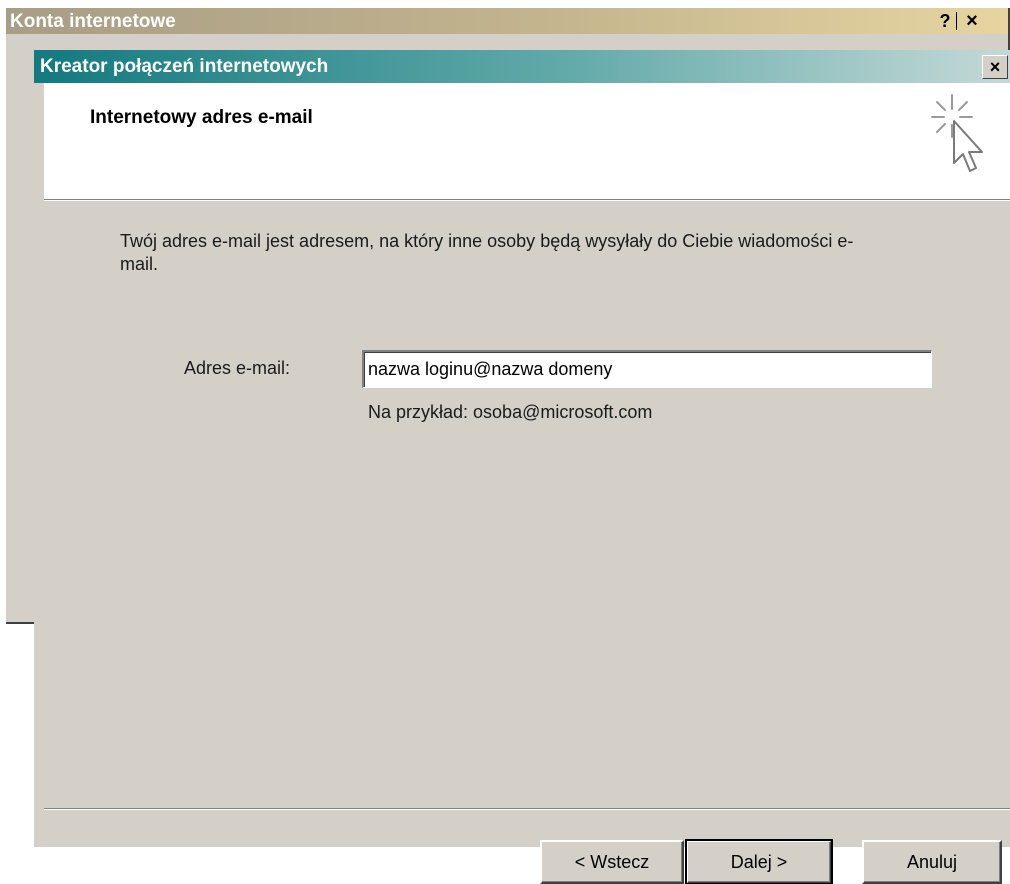  Describe the element at coordinates (647, 369) in the screenshot. I see `email-field` at that location.